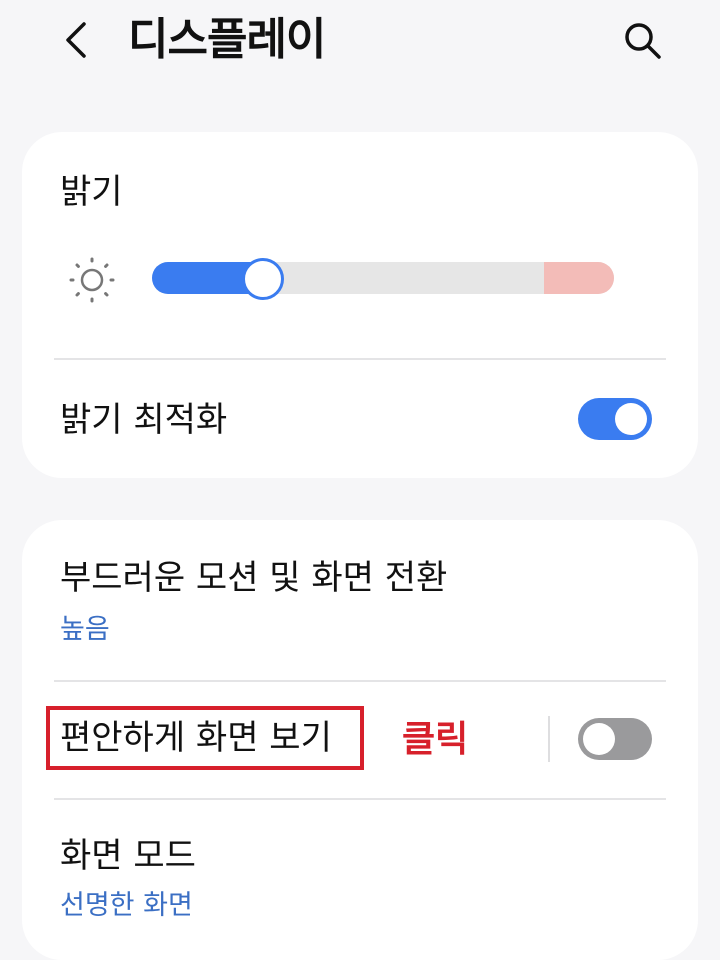 The image size is (720, 960). I want to click on page-title: 디스플레이, so click(227, 39).